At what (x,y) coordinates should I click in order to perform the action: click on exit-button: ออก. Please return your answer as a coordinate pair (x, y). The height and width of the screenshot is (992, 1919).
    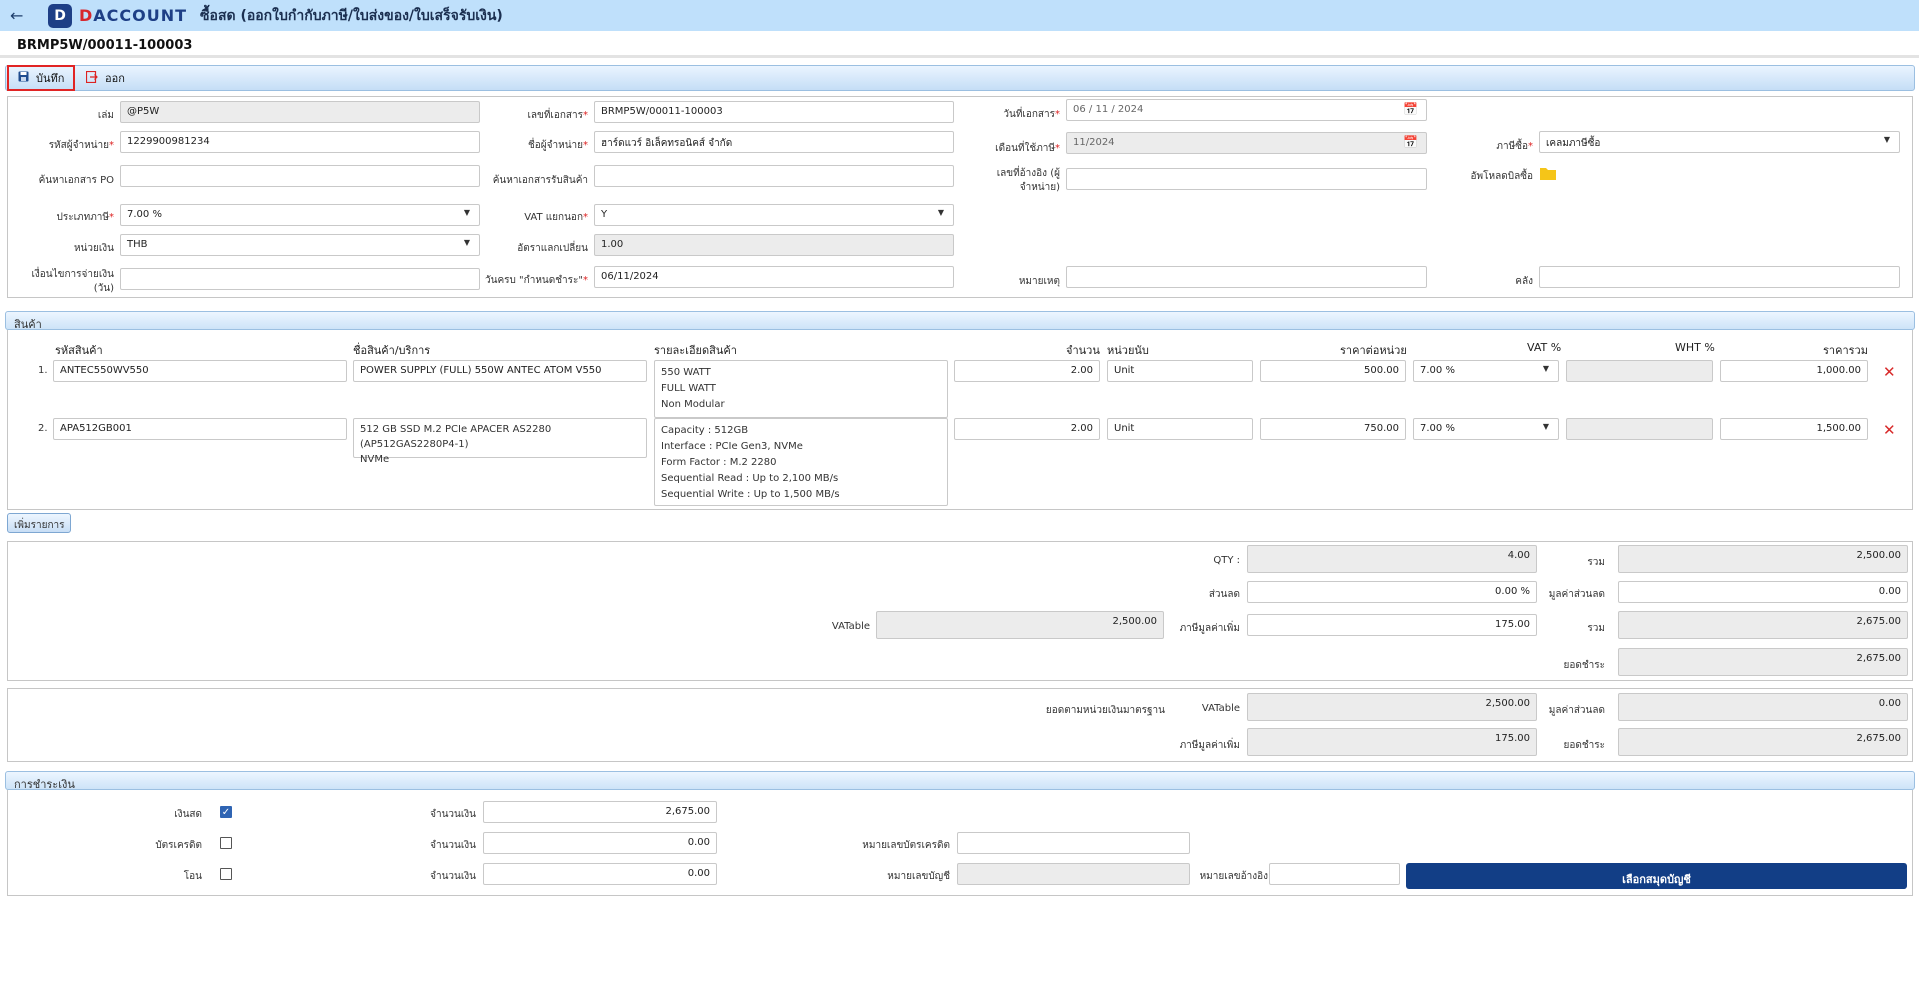
    Looking at the image, I should click on (103, 78).